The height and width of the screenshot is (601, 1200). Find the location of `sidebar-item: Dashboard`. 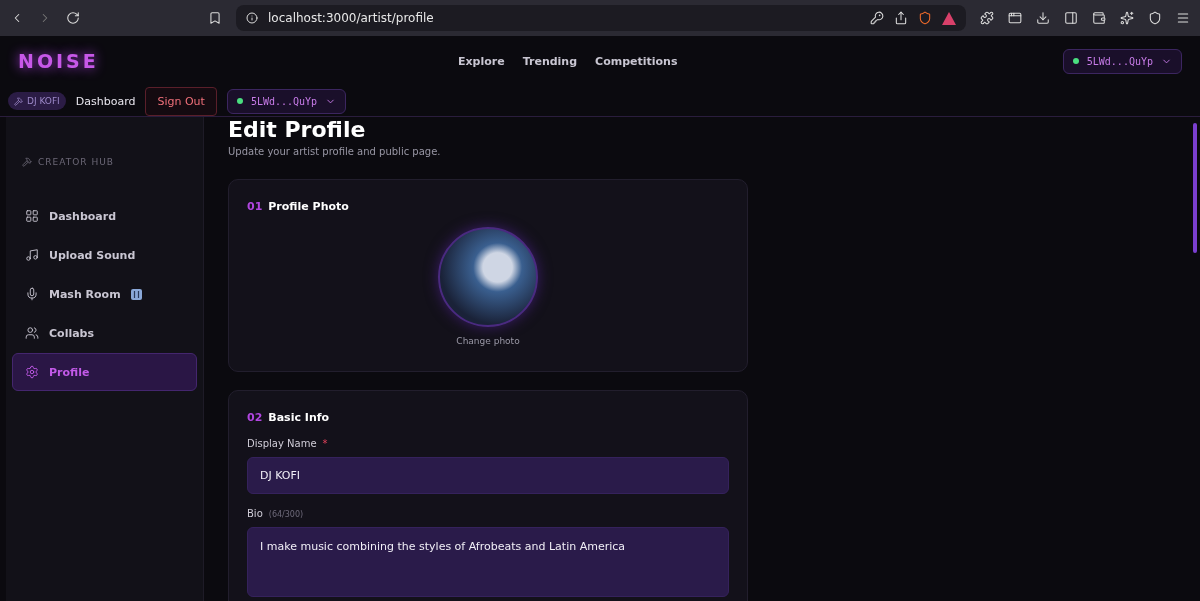

sidebar-item: Dashboard is located at coordinates (104, 216).